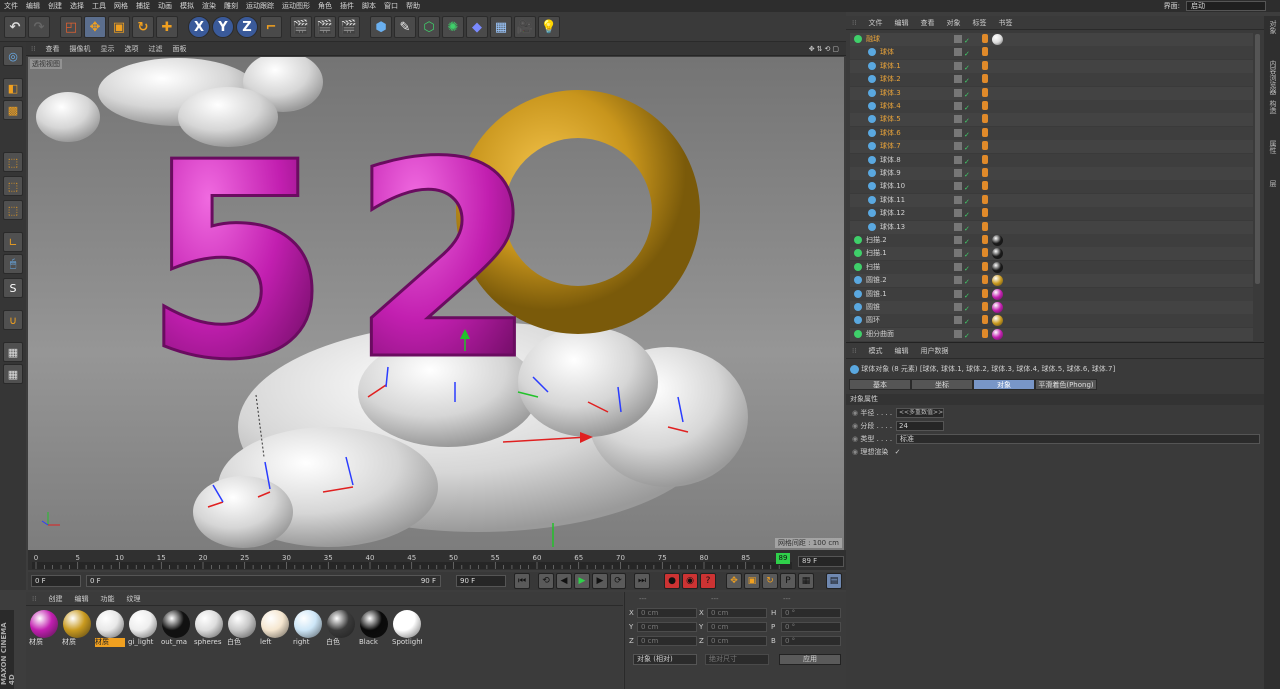 This screenshot has height=689, width=1280. Describe the element at coordinates (308, 629) in the screenshot. I see `material-swatch: right` at that location.